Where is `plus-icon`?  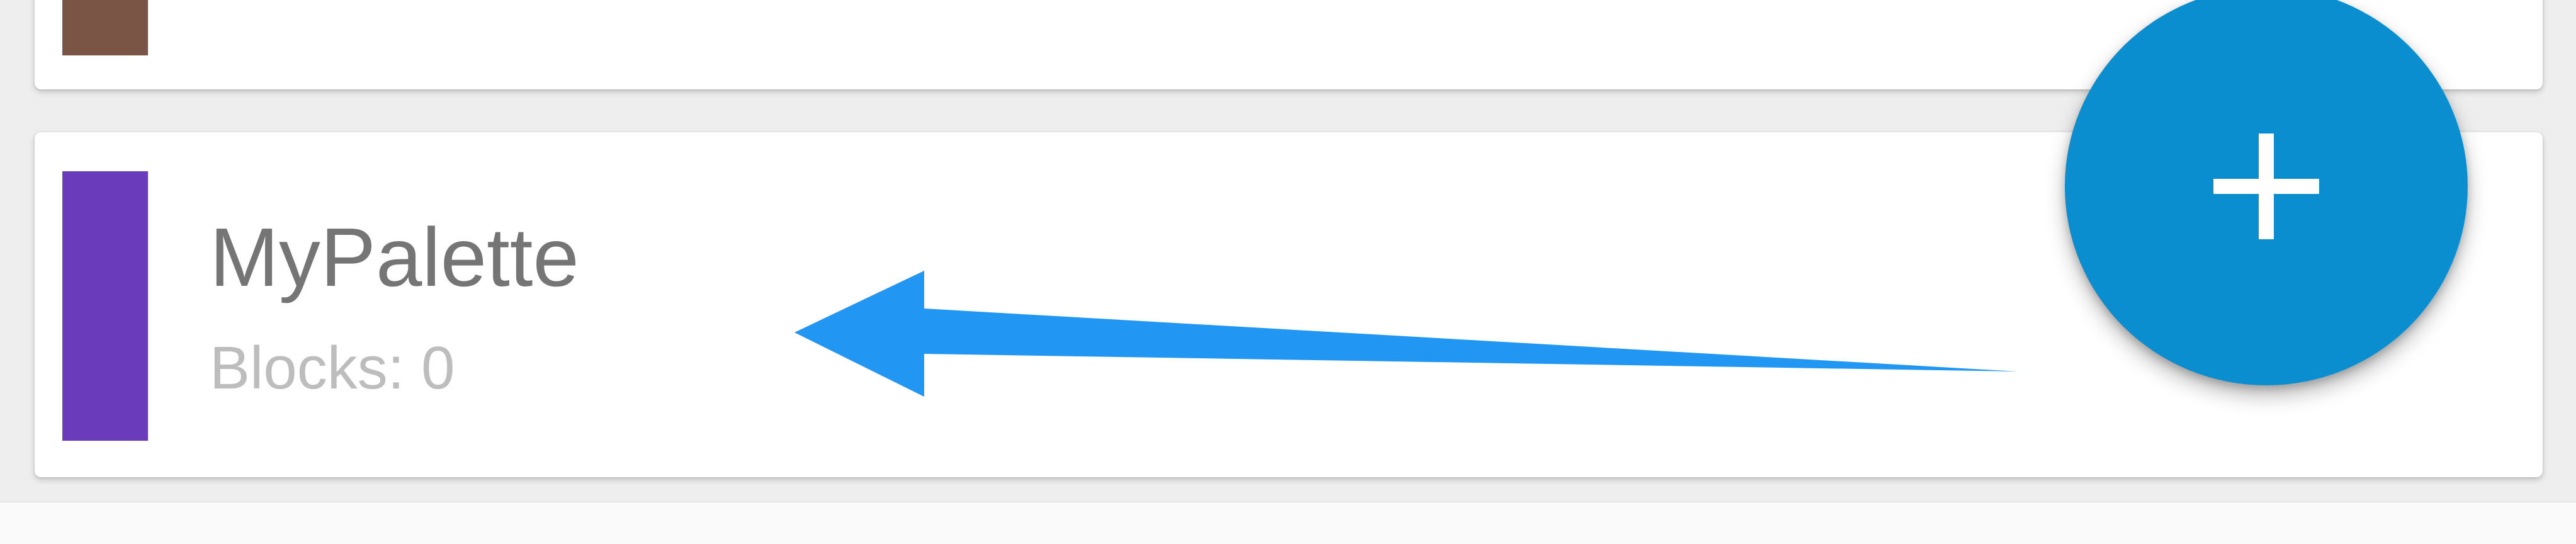 plus-icon is located at coordinates (2266, 186).